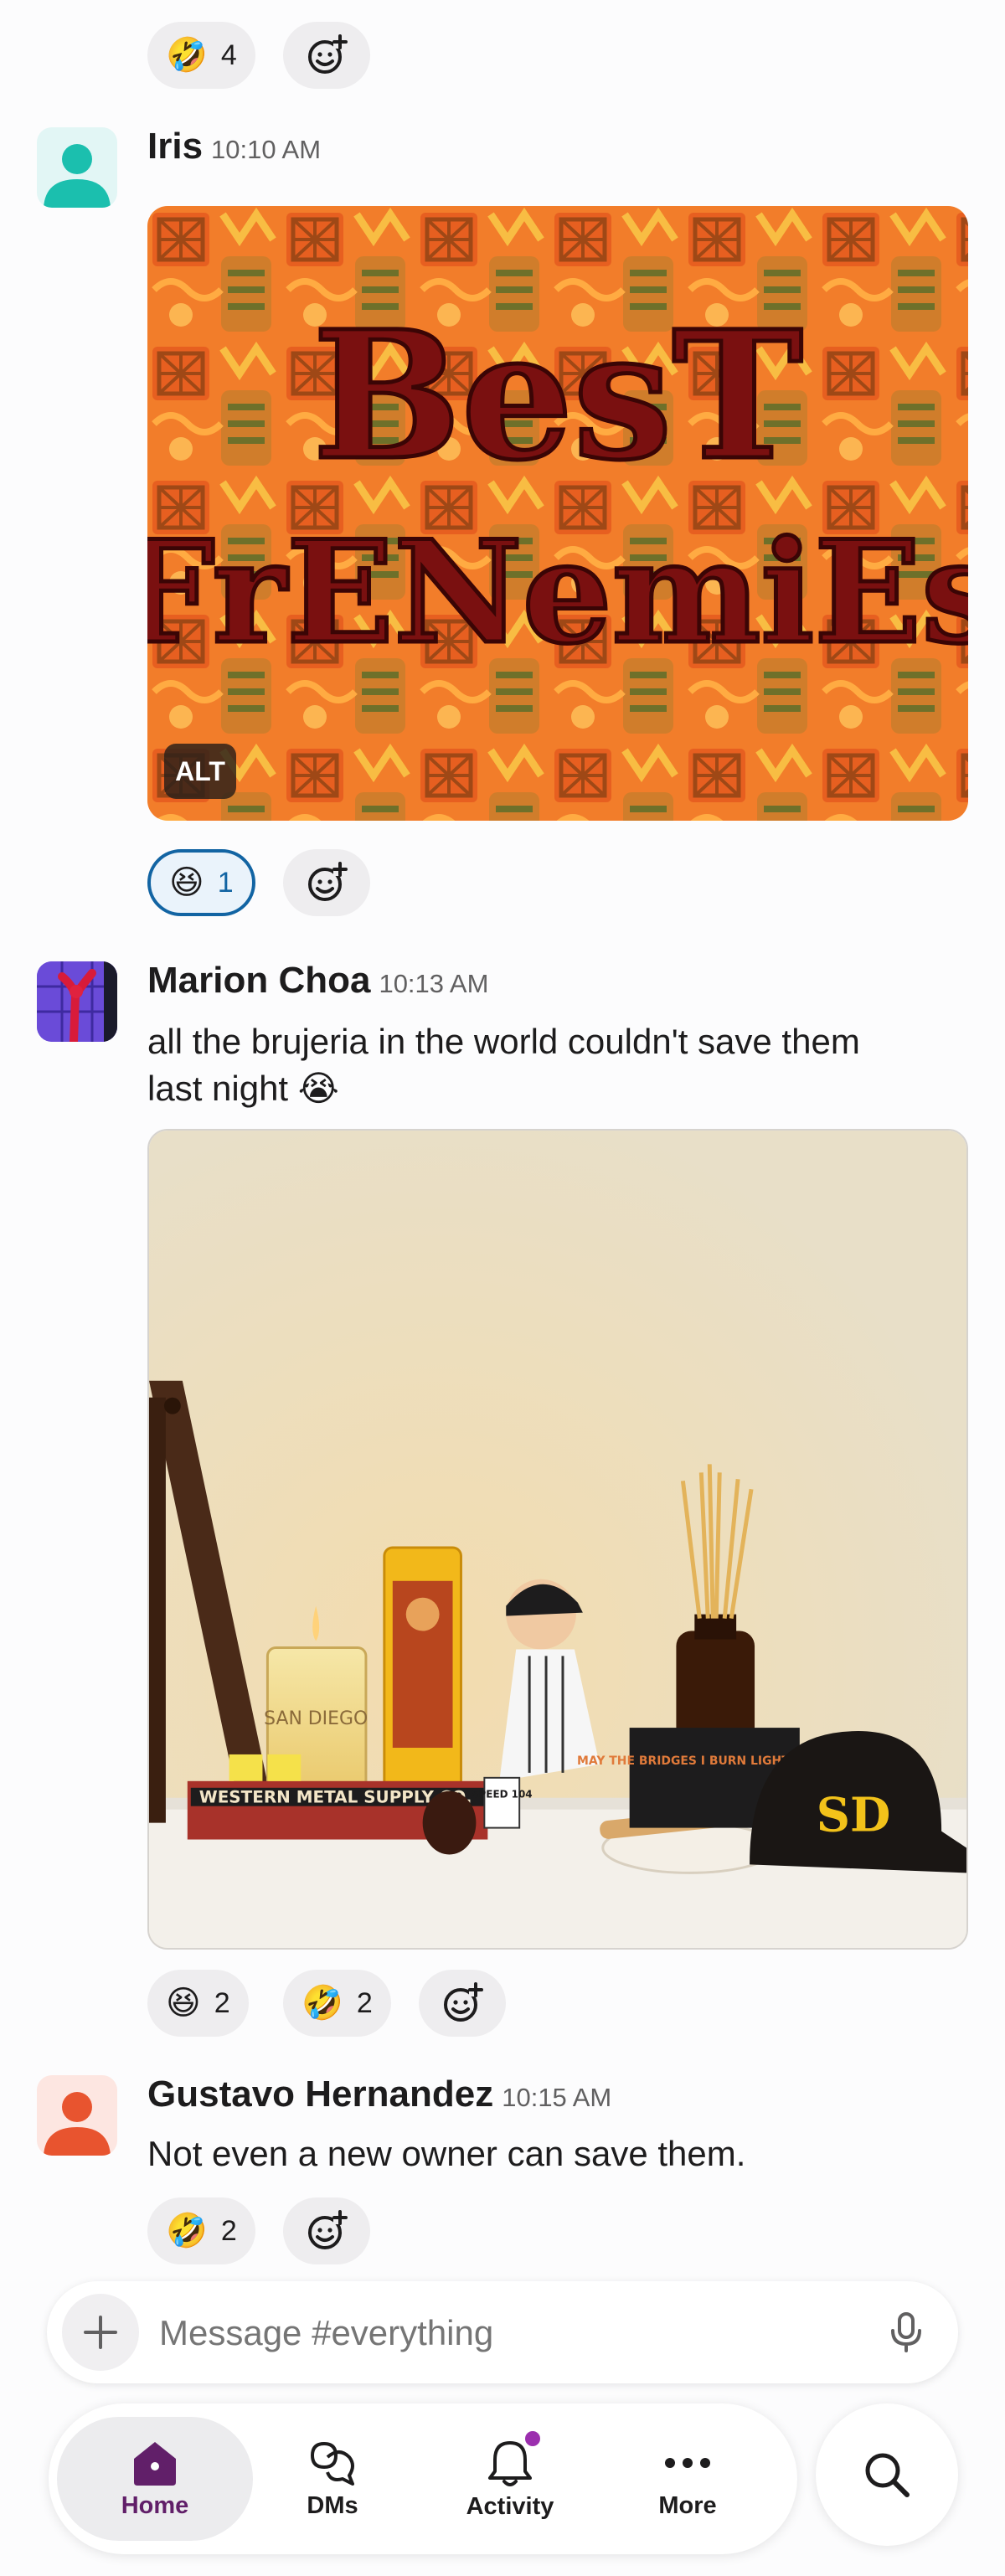 The image size is (1005, 2576). I want to click on search-button, so click(887, 2474).